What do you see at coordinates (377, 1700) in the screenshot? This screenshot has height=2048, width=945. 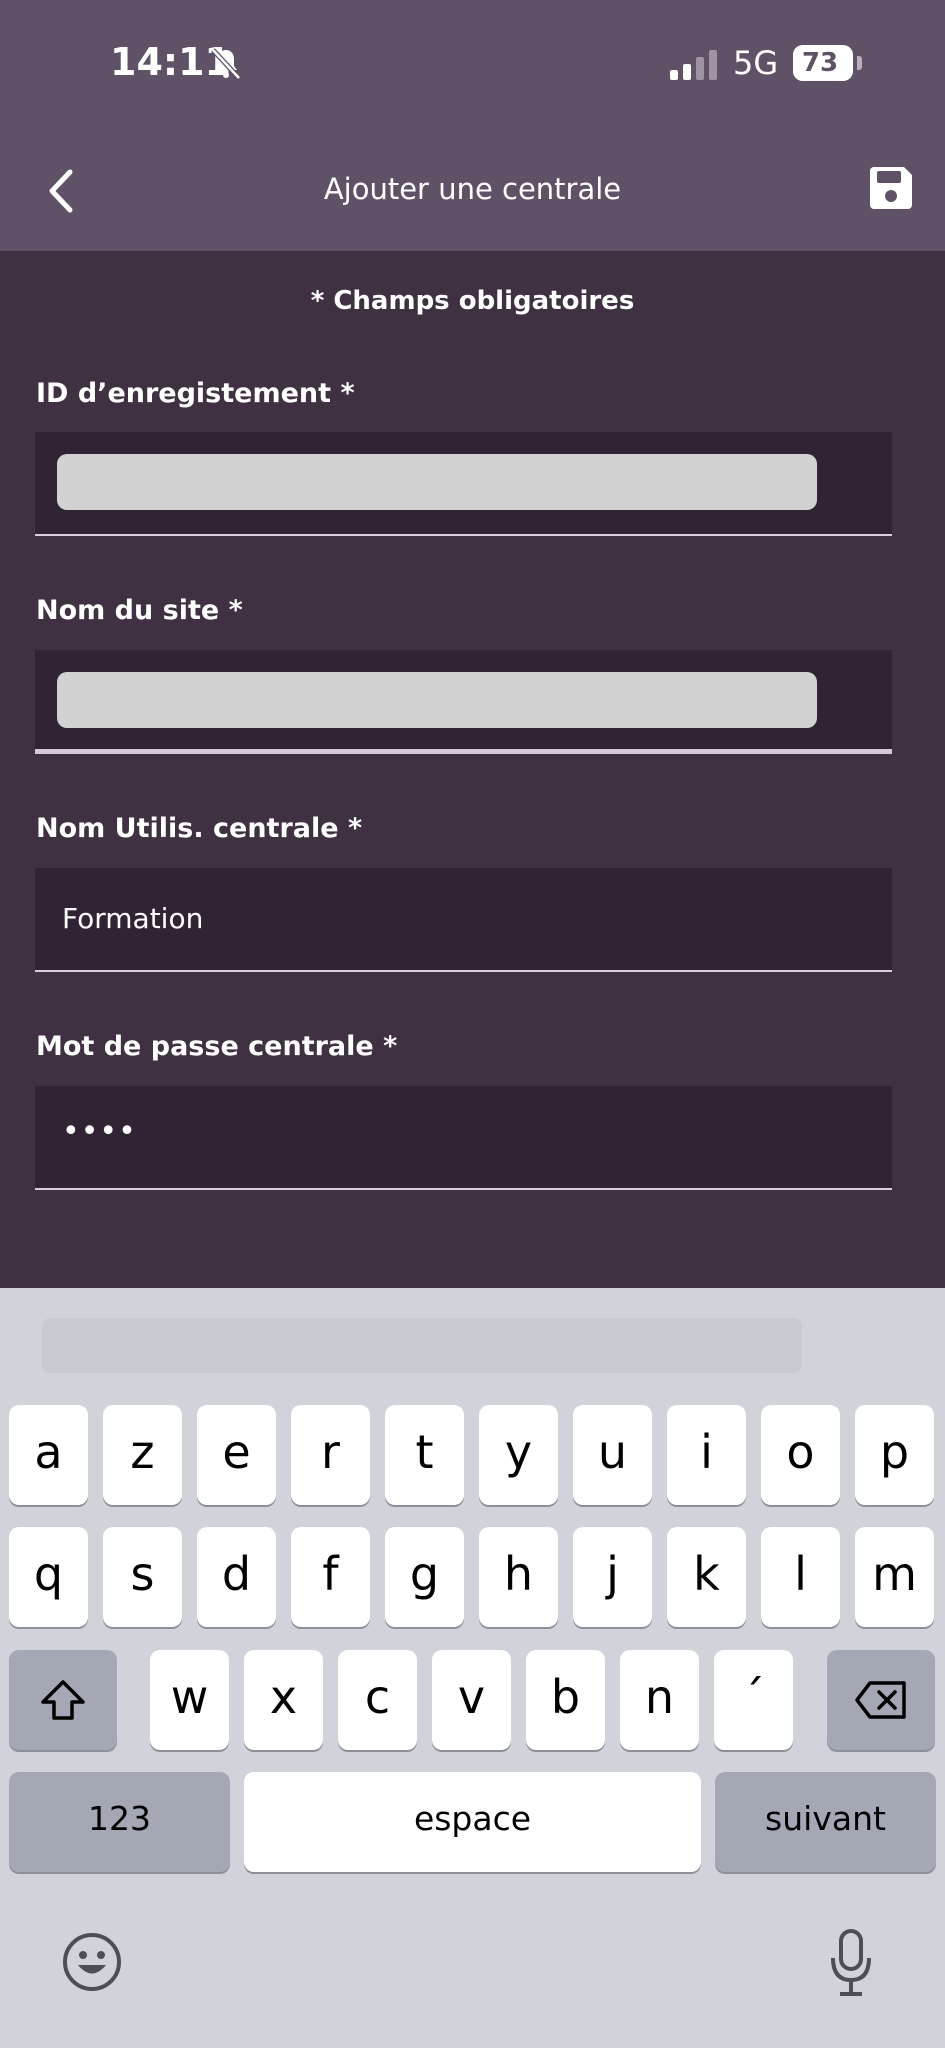 I see `key-c: c` at bounding box center [377, 1700].